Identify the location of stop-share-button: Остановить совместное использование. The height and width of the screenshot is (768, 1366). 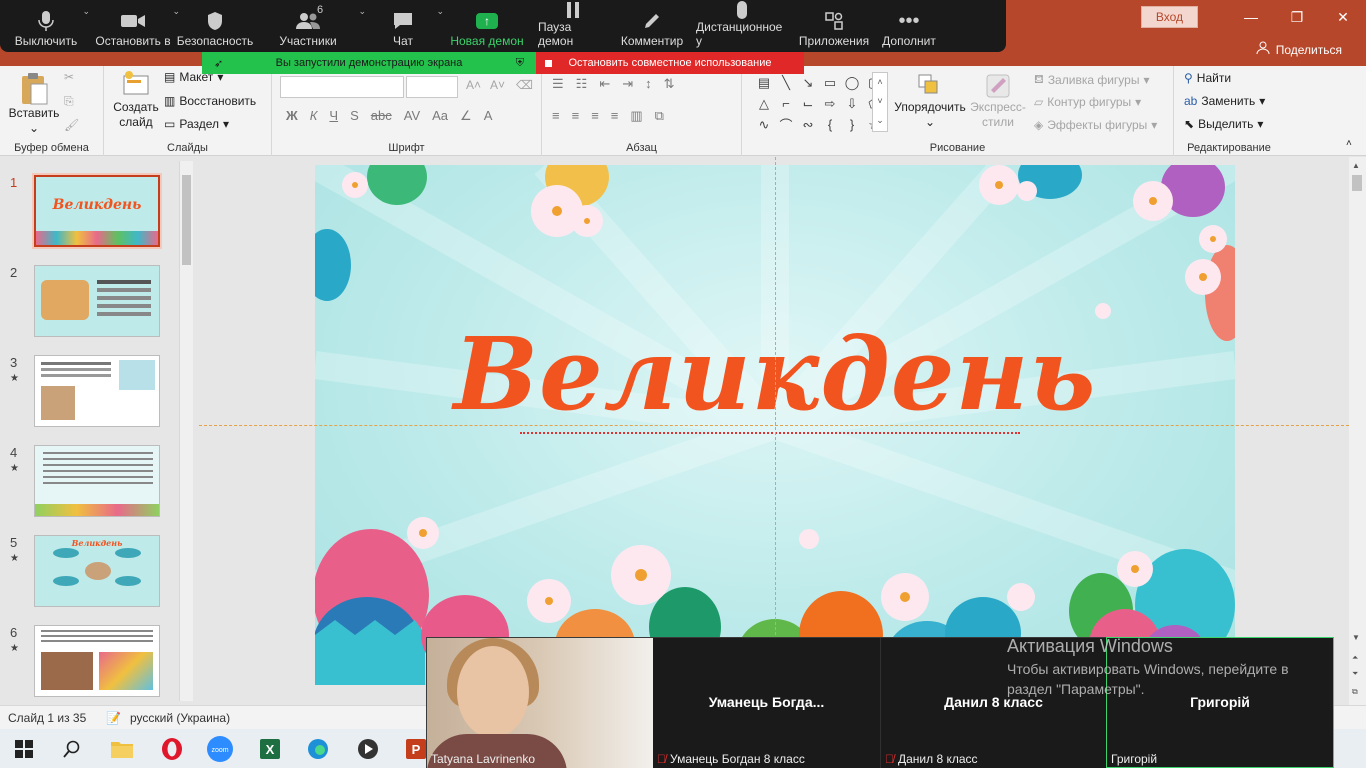
(670, 63).